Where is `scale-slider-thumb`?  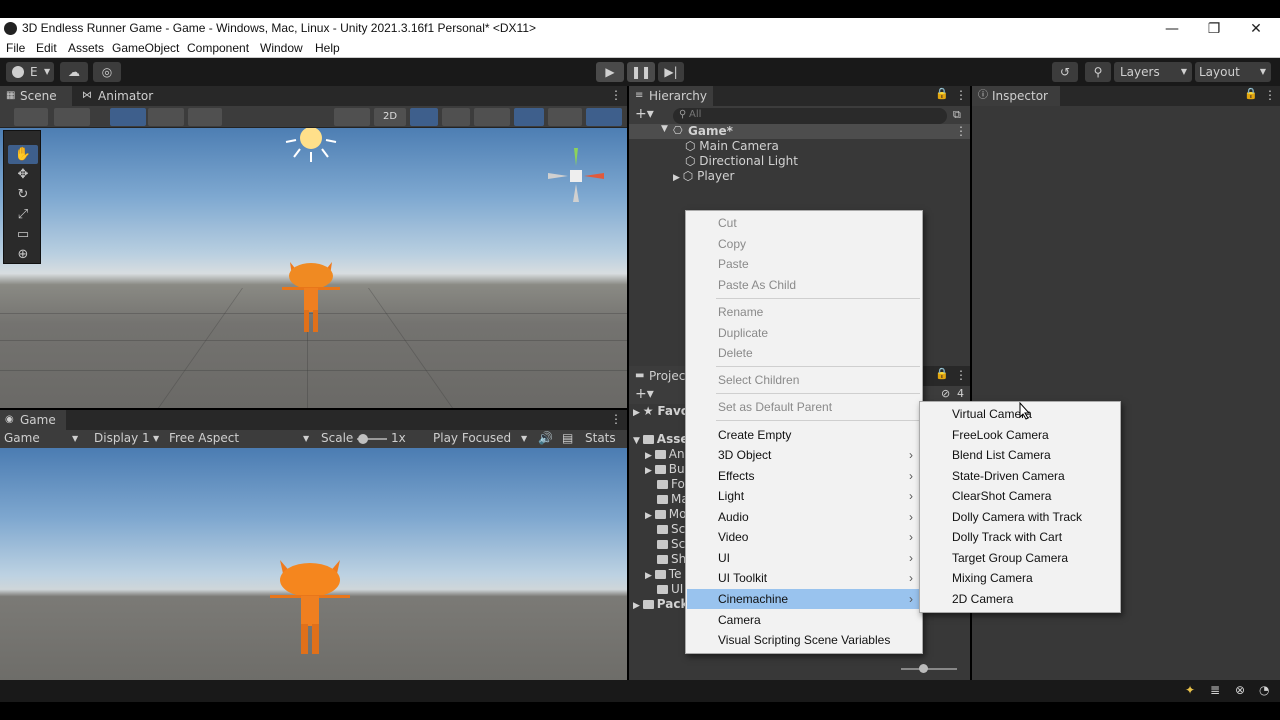 scale-slider-thumb is located at coordinates (363, 439).